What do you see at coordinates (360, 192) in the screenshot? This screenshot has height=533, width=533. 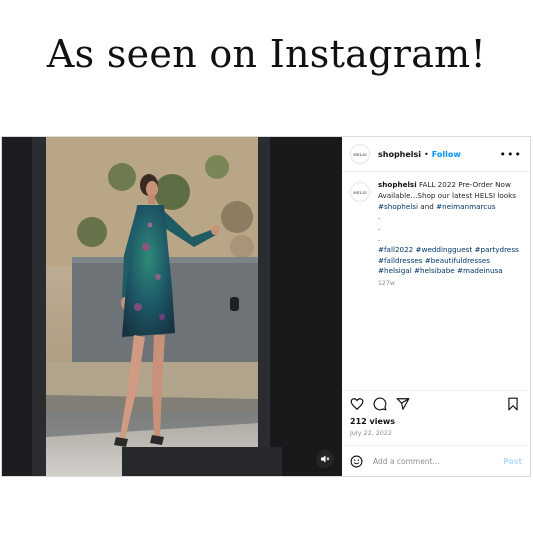 I see `caption-avatar: HELSI` at bounding box center [360, 192].